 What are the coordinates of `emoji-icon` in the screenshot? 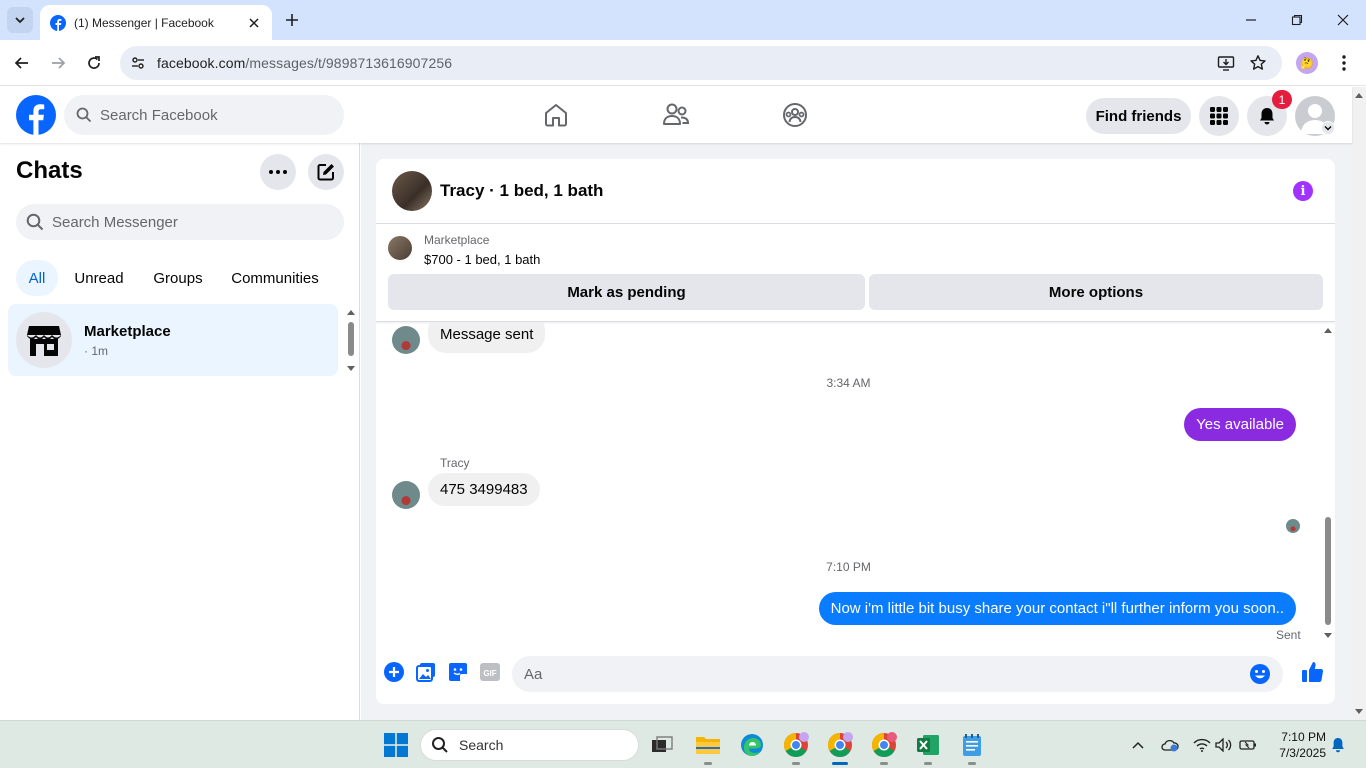 It's located at (1260, 674).